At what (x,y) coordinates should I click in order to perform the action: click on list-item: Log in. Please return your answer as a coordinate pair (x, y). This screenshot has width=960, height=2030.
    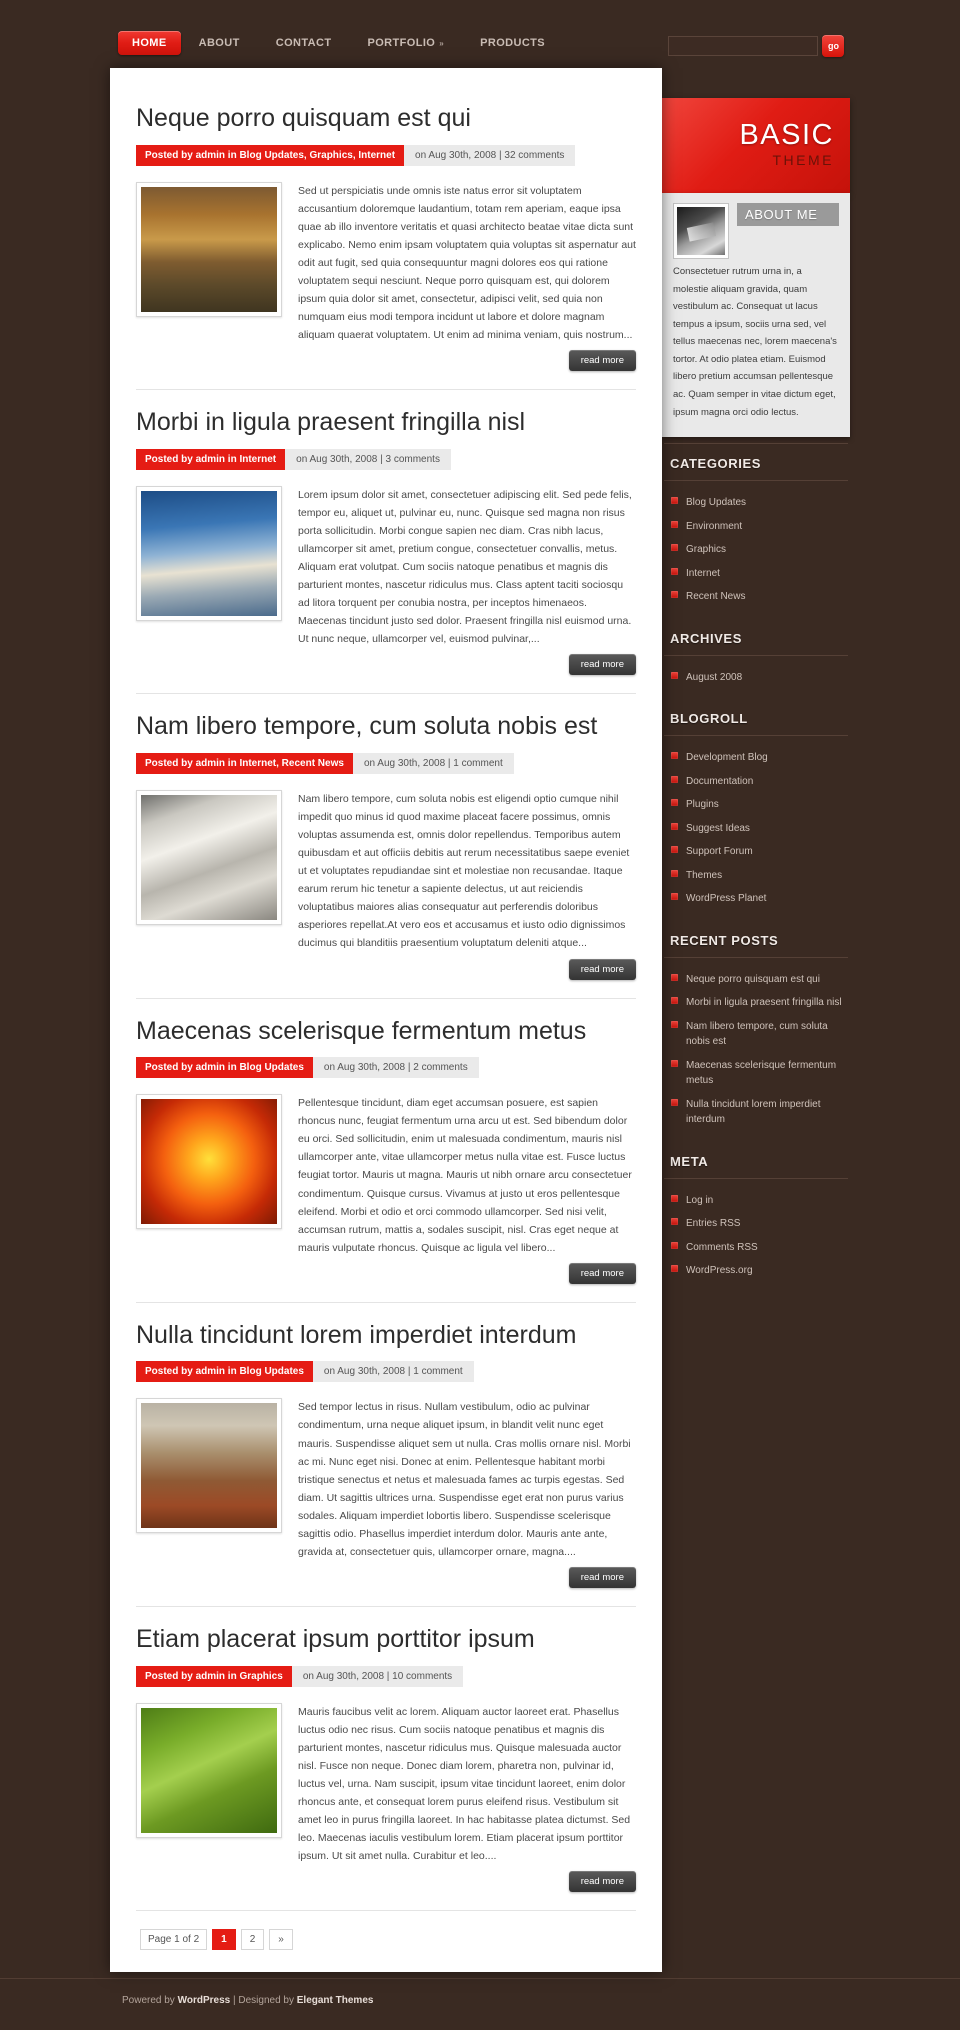
    Looking at the image, I should click on (759, 1201).